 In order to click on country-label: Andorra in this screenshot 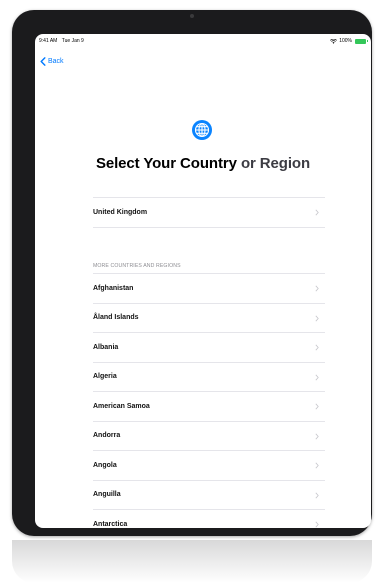, I will do `click(107, 436)`.